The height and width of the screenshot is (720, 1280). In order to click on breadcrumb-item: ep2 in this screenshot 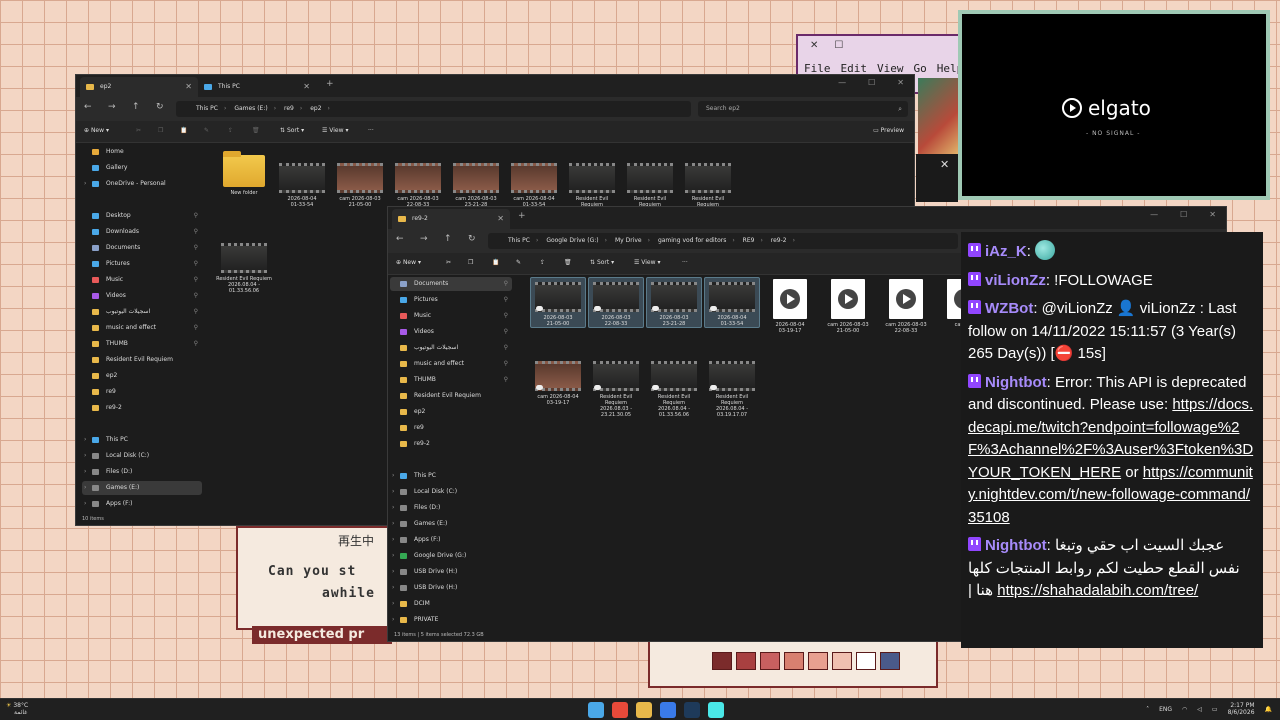, I will do `click(315, 108)`.